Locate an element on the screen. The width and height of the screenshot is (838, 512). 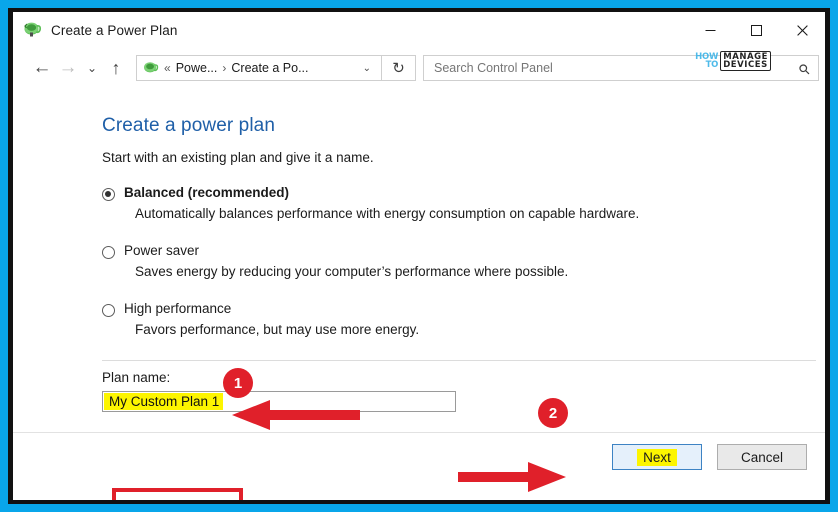
maximize-icon is located at coordinates (756, 30).